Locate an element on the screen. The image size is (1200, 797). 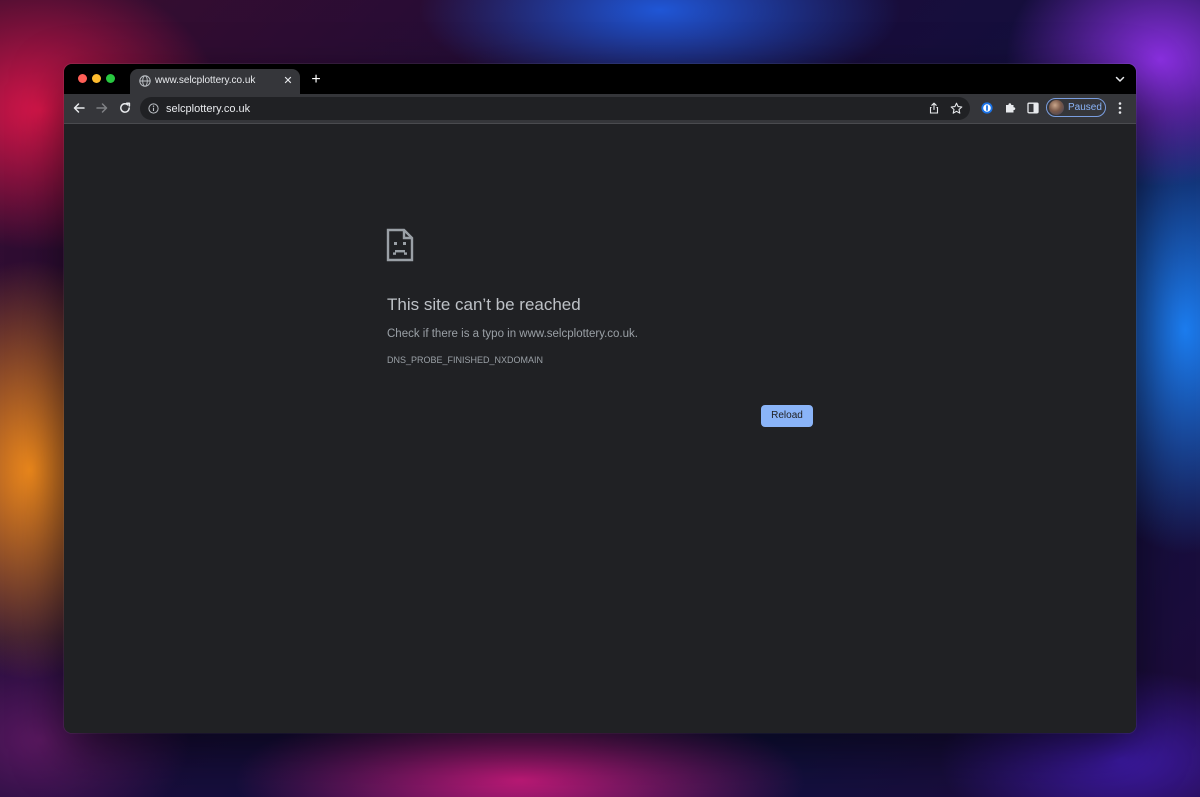
info-icon is located at coordinates (153, 108).